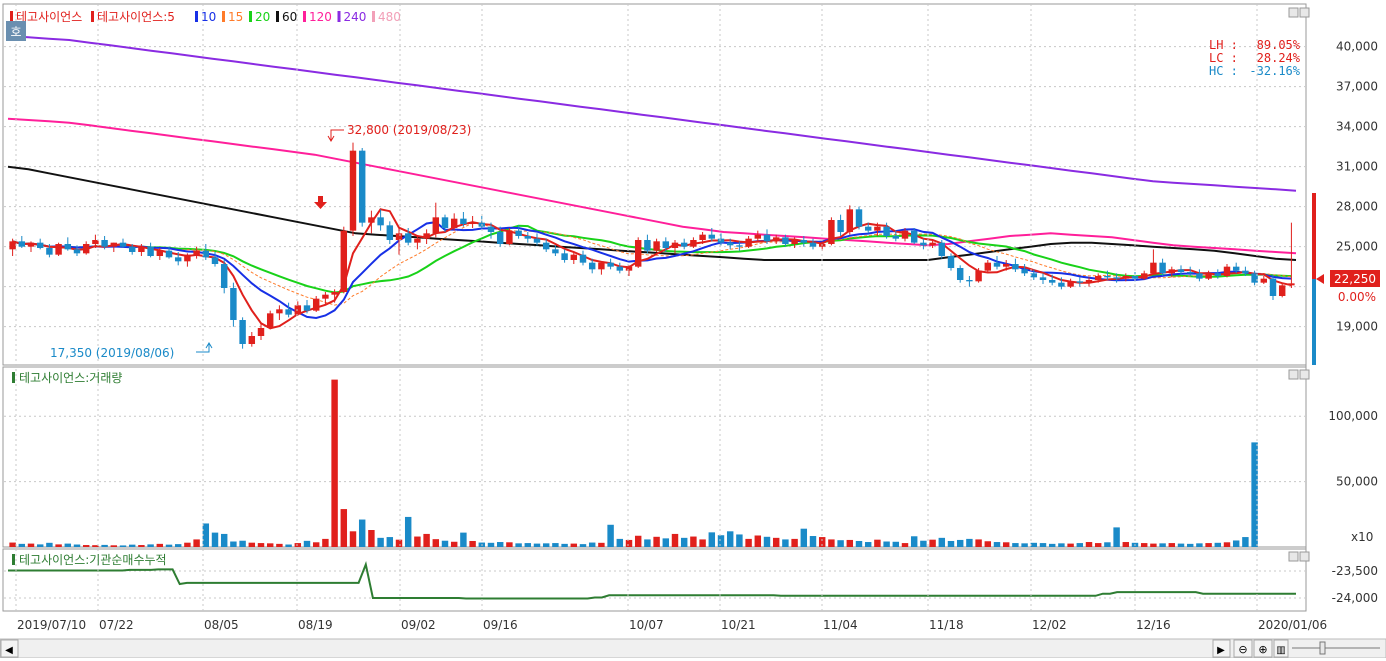 Image resolution: width=1386 pixels, height=661 pixels. I want to click on legend-label: 120, so click(320, 17).